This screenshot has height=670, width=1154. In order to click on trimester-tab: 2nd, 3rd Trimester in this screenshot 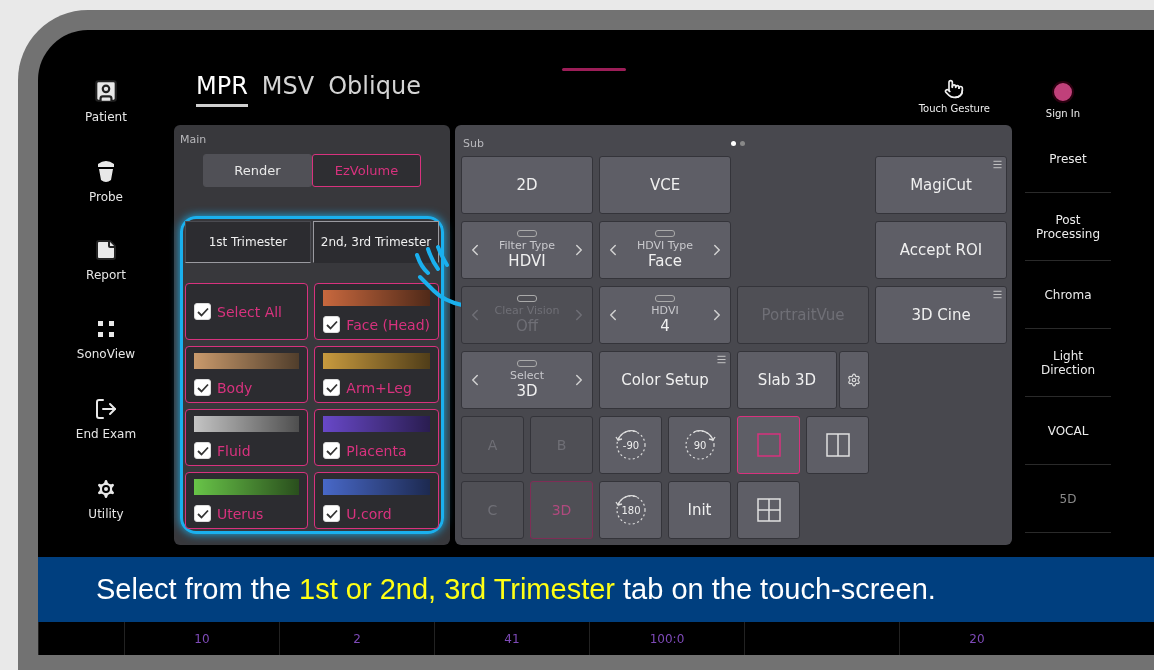, I will do `click(376, 242)`.